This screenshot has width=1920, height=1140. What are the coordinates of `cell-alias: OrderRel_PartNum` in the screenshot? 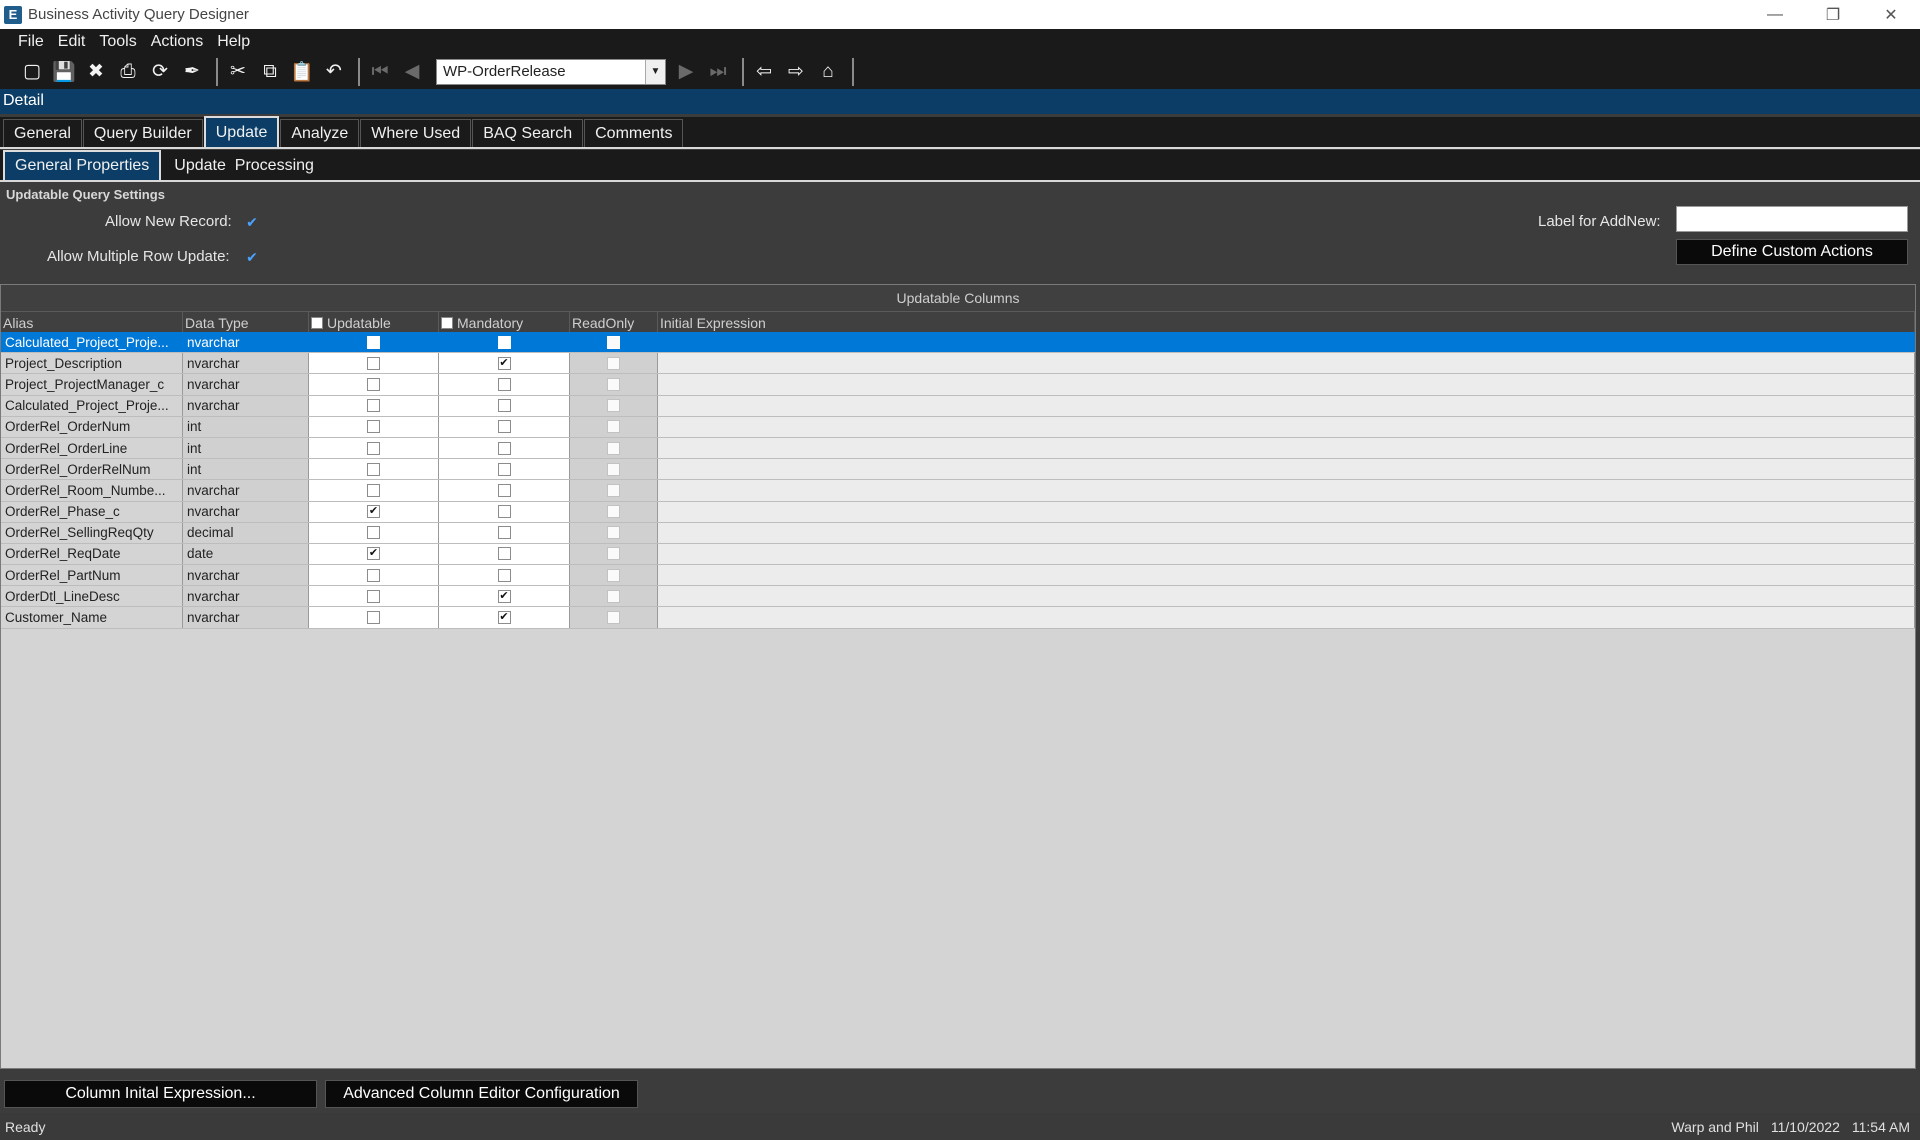 It's located at (92, 575).